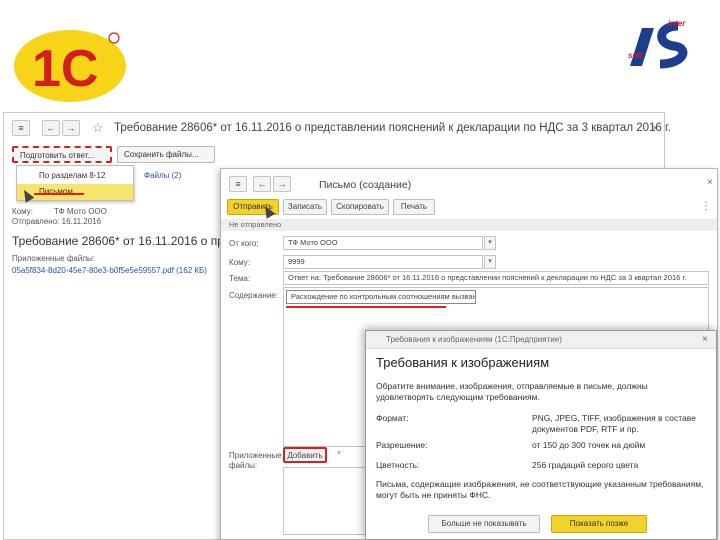  What do you see at coordinates (706, 206) in the screenshot?
I see `more-actions-icon: ⋮` at bounding box center [706, 206].